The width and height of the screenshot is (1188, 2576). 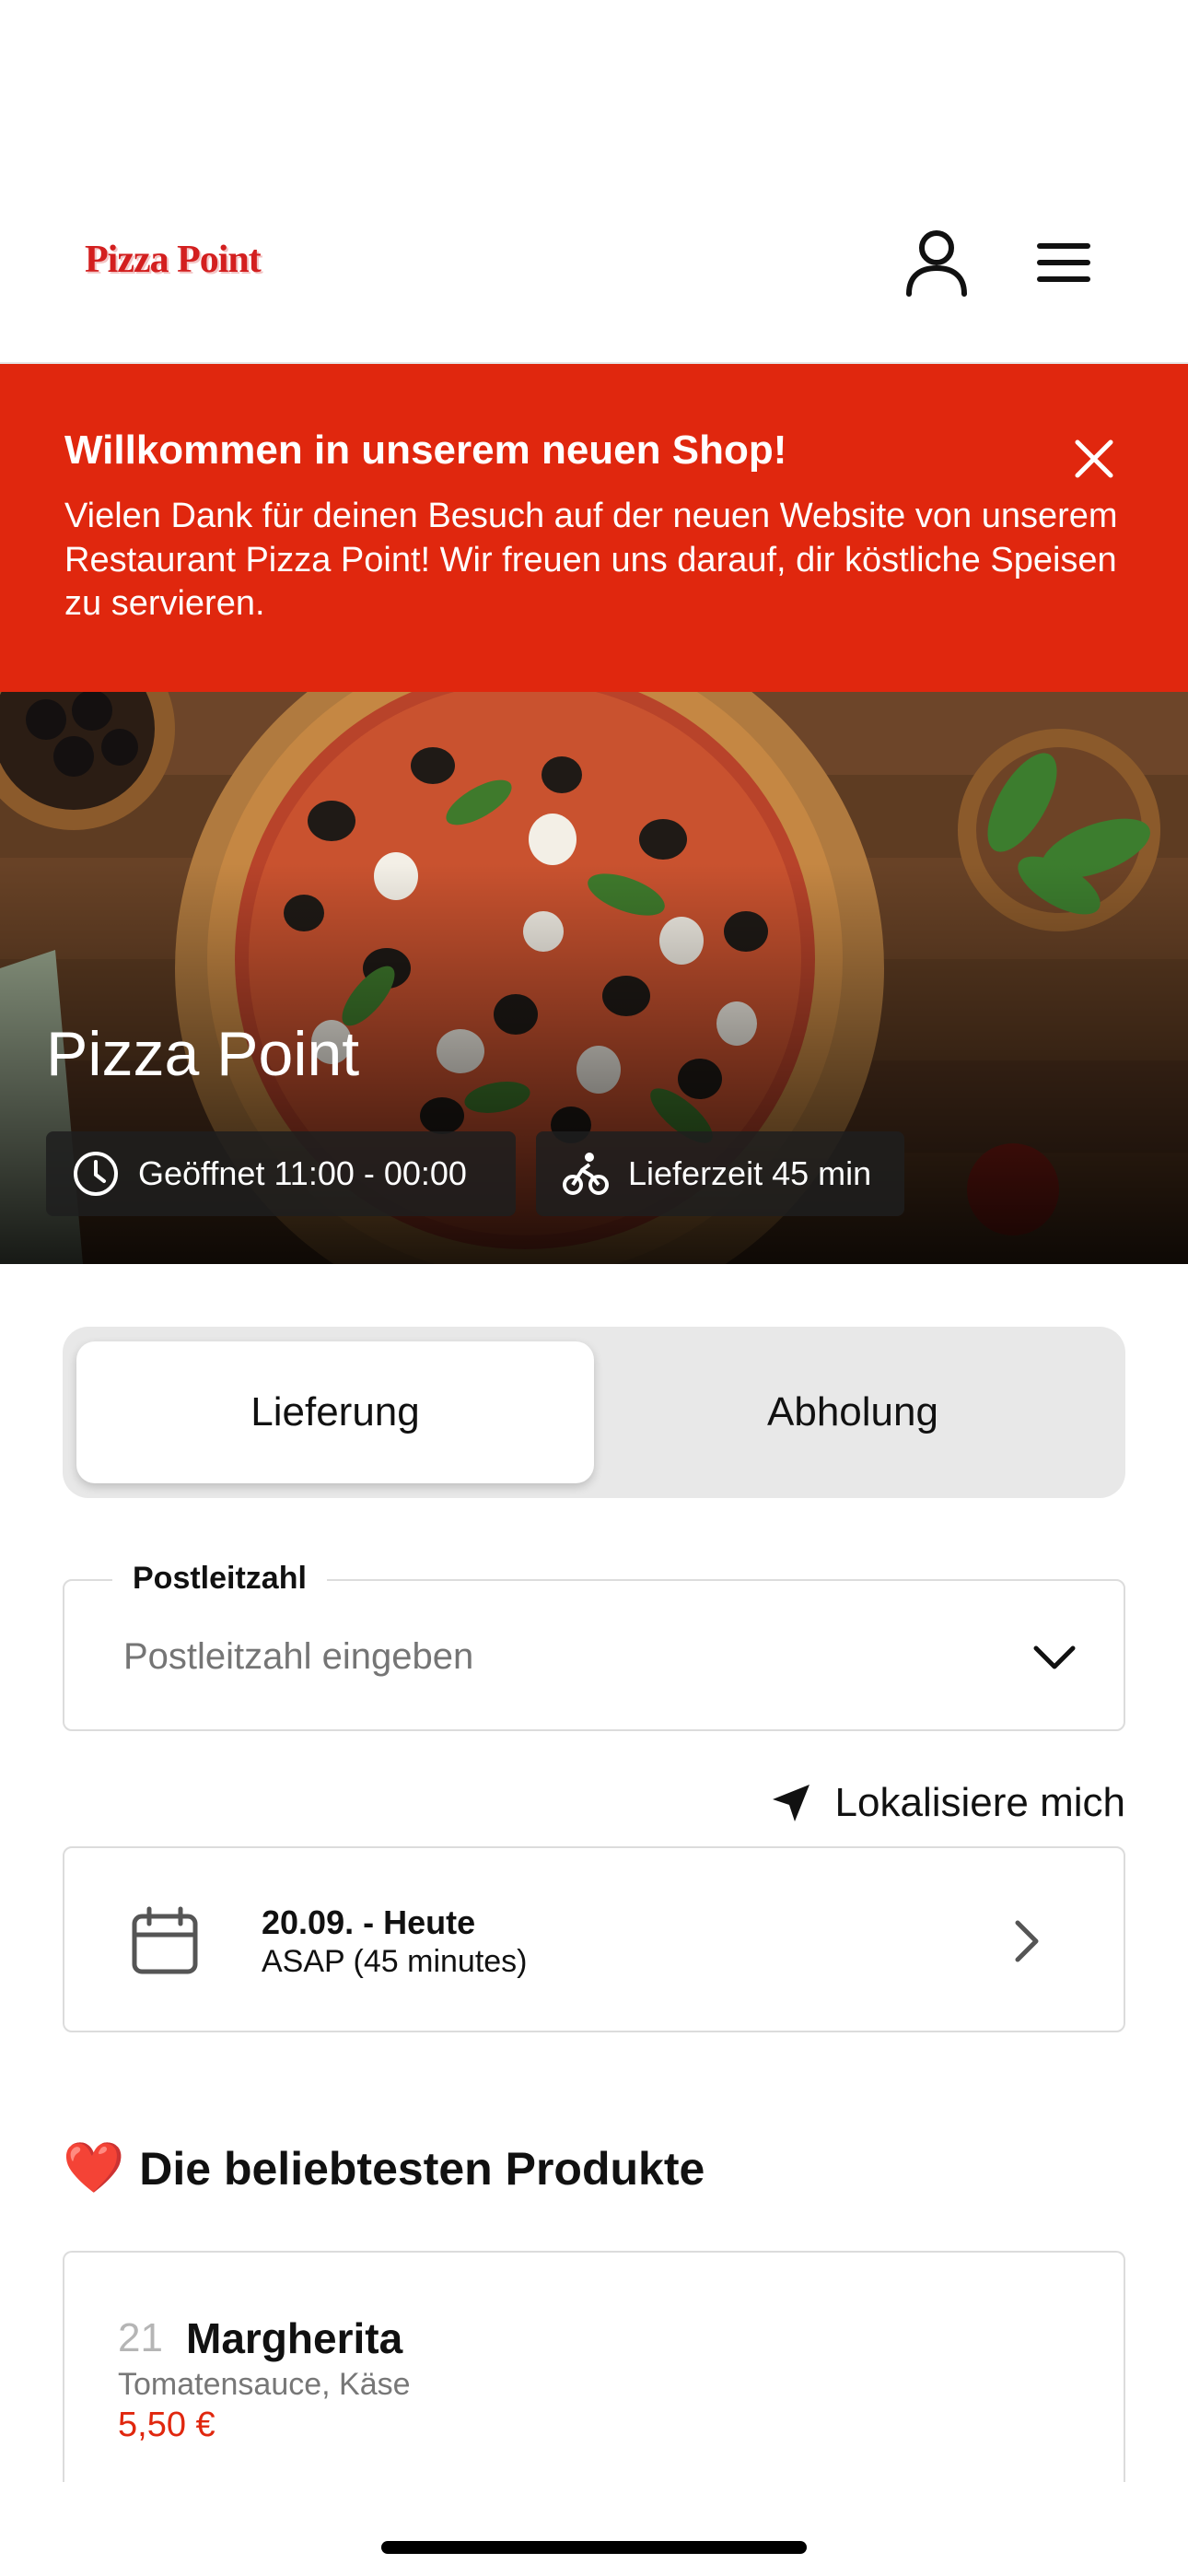 What do you see at coordinates (94, 2167) in the screenshot?
I see `heart-icon: ❤️` at bounding box center [94, 2167].